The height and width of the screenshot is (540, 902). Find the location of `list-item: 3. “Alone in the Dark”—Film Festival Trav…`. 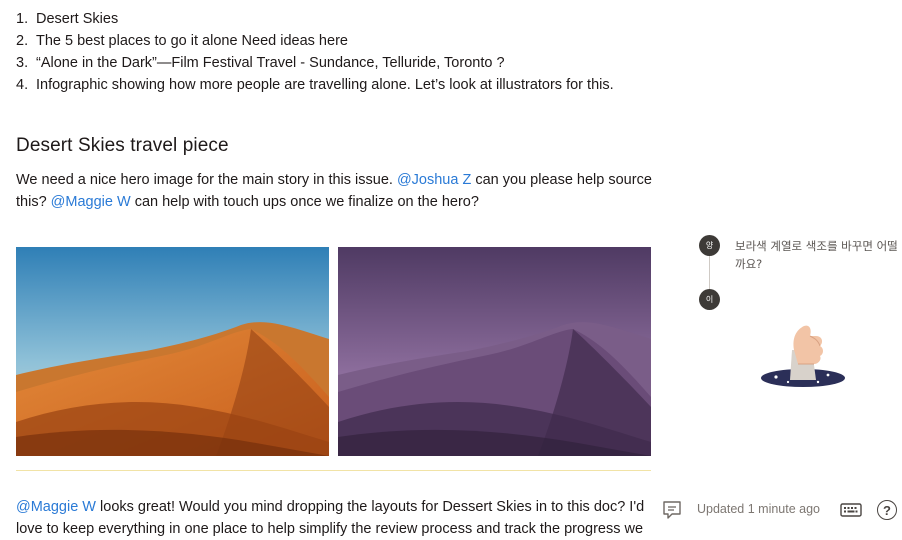

list-item: 3. “Alone in the Dark”—Film Festival Trav… is located at coordinates (315, 63).